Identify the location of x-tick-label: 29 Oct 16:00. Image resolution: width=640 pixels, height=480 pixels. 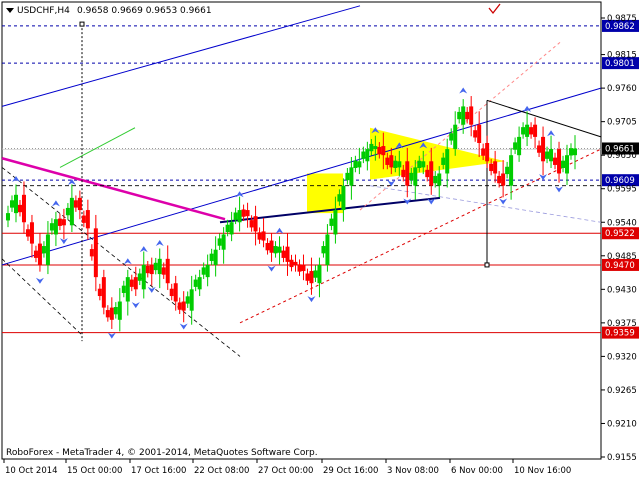
(350, 471).